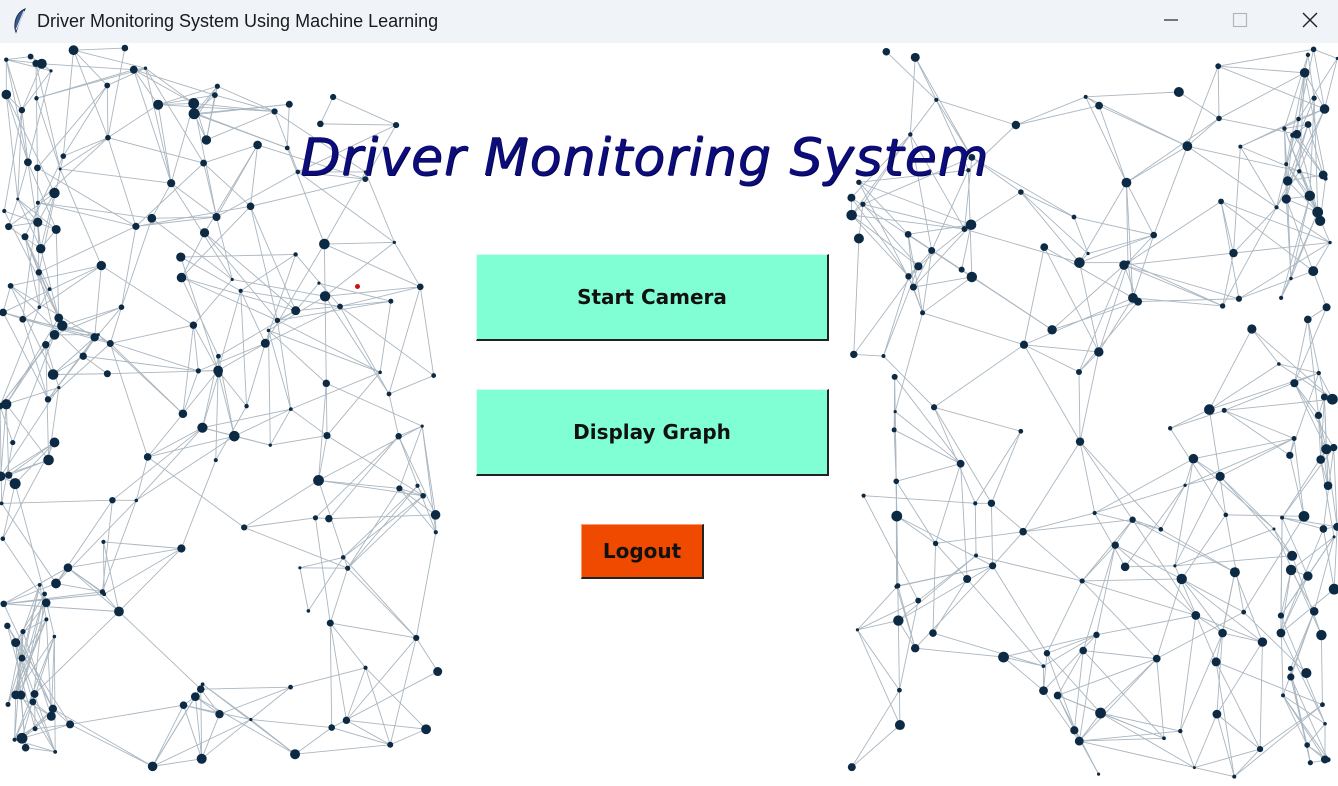  I want to click on display-graph-button: Display Graph, so click(652, 432).